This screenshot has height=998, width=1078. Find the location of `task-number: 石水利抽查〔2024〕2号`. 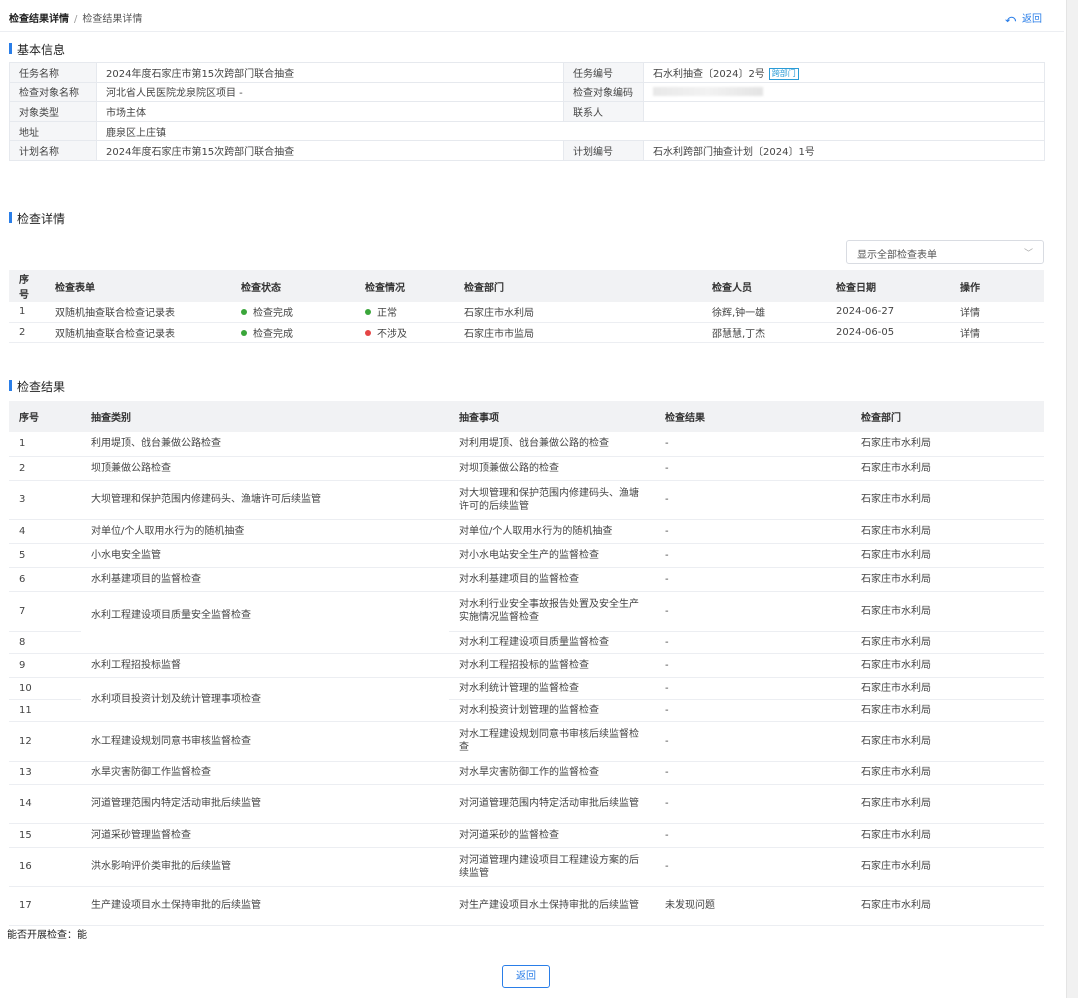

task-number: 石水利抽查〔2024〕2号 is located at coordinates (709, 74).